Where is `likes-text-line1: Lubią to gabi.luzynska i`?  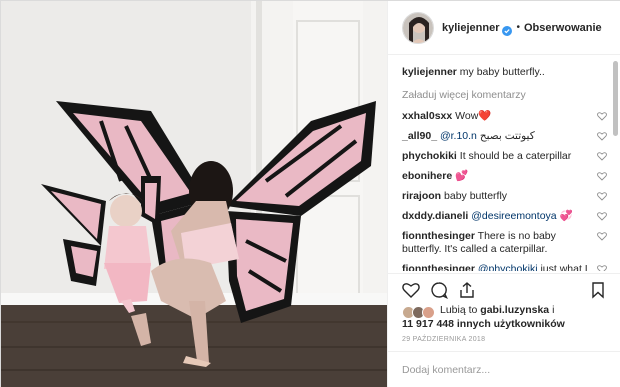
likes-text-line1: Lubią to gabi.luzynska i is located at coordinates (497, 310).